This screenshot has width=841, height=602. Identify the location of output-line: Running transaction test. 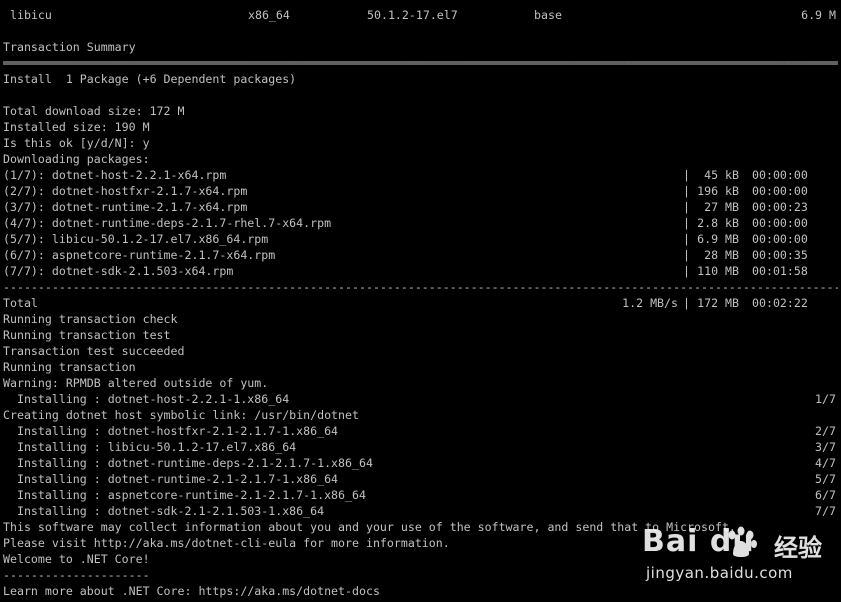
(87, 335).